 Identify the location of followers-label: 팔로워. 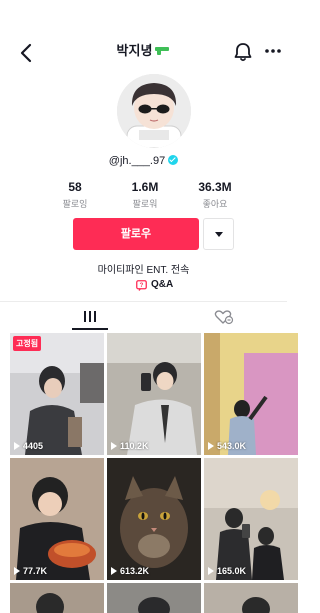
(145, 204).